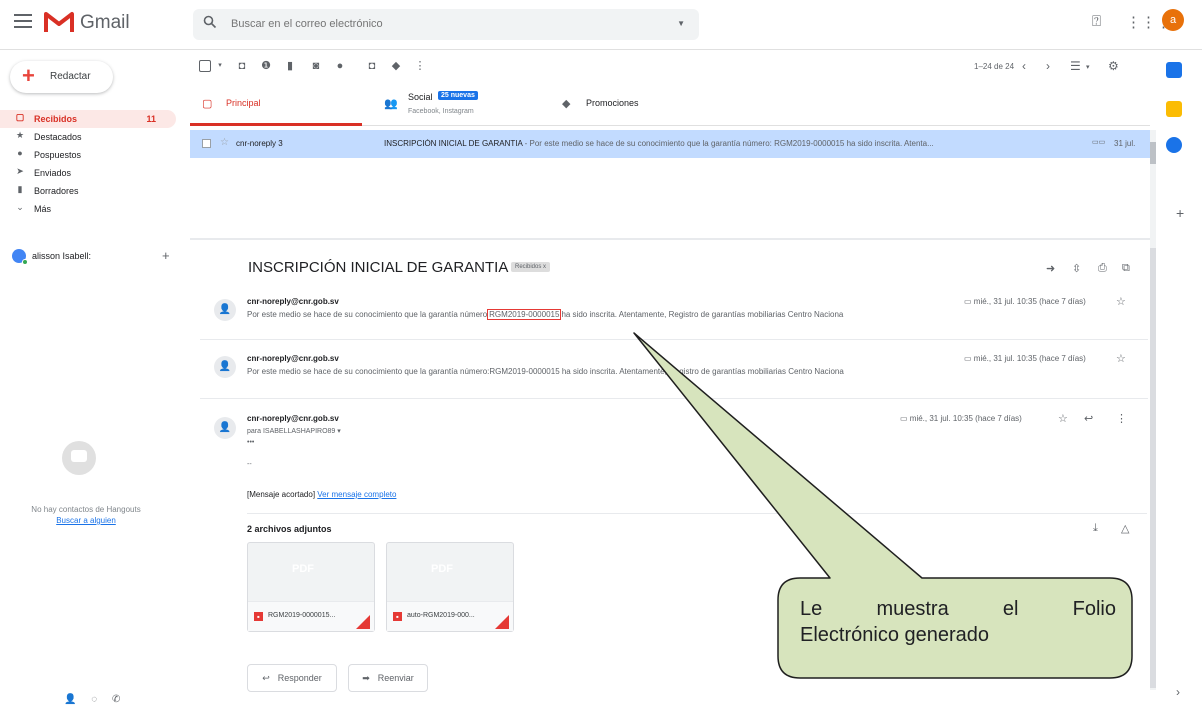 The width and height of the screenshot is (1202, 711). I want to click on callout-line-1: Le muestra el Folio, so click(958, 609).